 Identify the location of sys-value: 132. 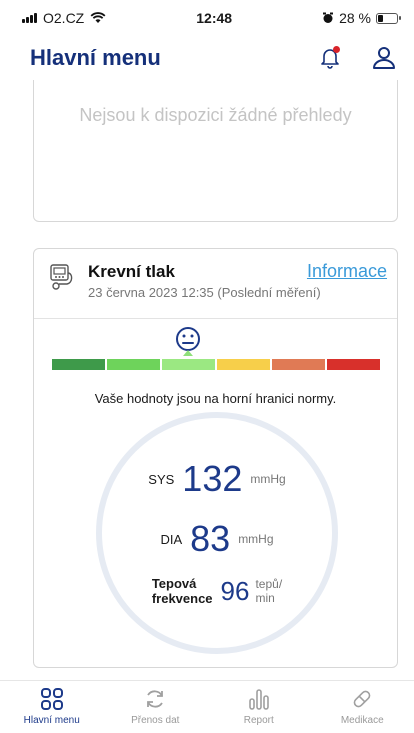
(212, 478).